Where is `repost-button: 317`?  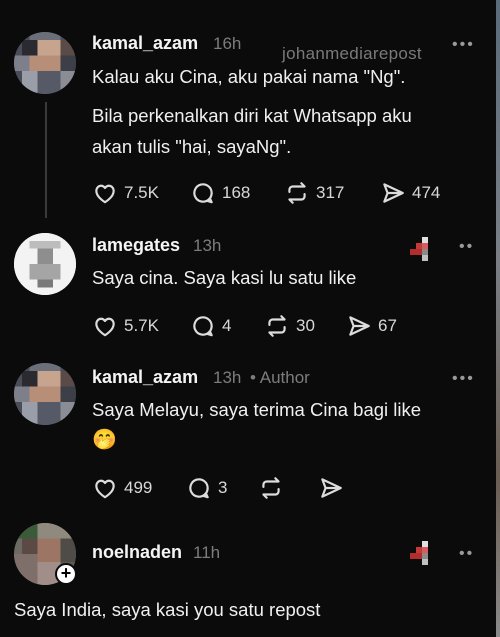 repost-button: 317 is located at coordinates (314, 193).